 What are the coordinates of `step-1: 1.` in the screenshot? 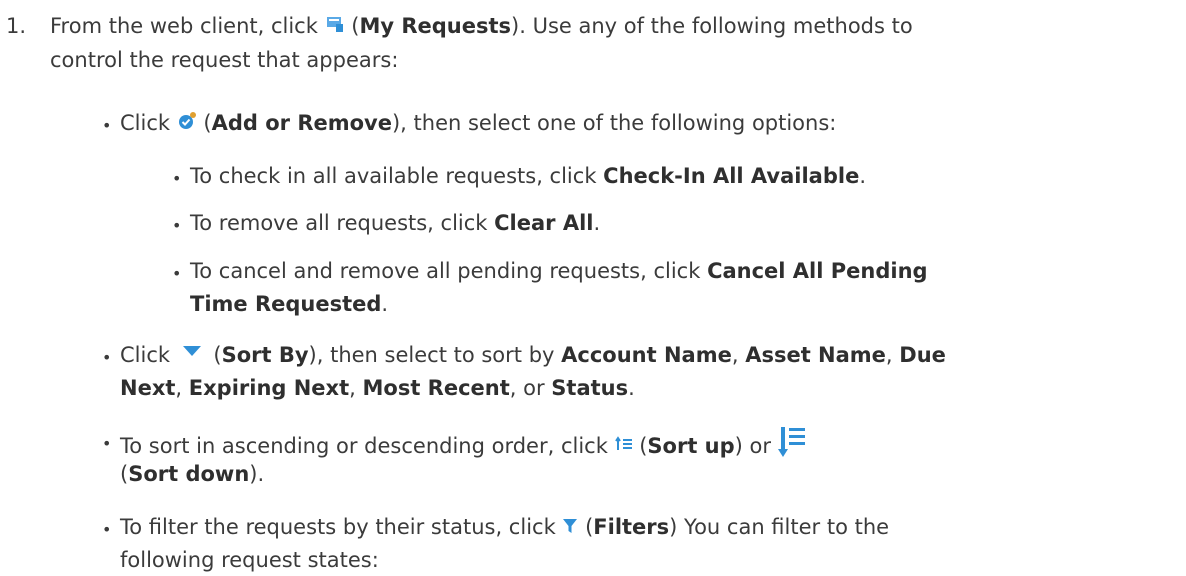 It's located at (16, 26).